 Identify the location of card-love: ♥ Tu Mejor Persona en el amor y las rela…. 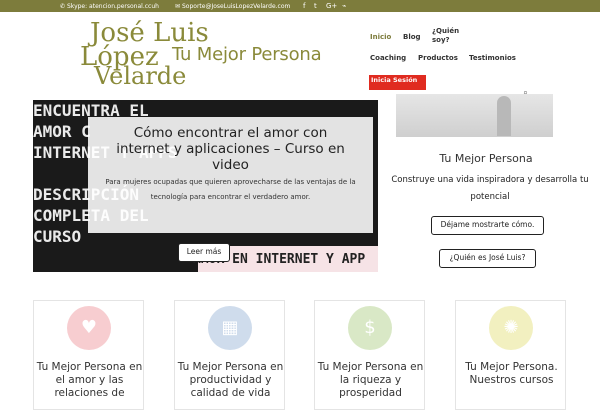
(88, 355).